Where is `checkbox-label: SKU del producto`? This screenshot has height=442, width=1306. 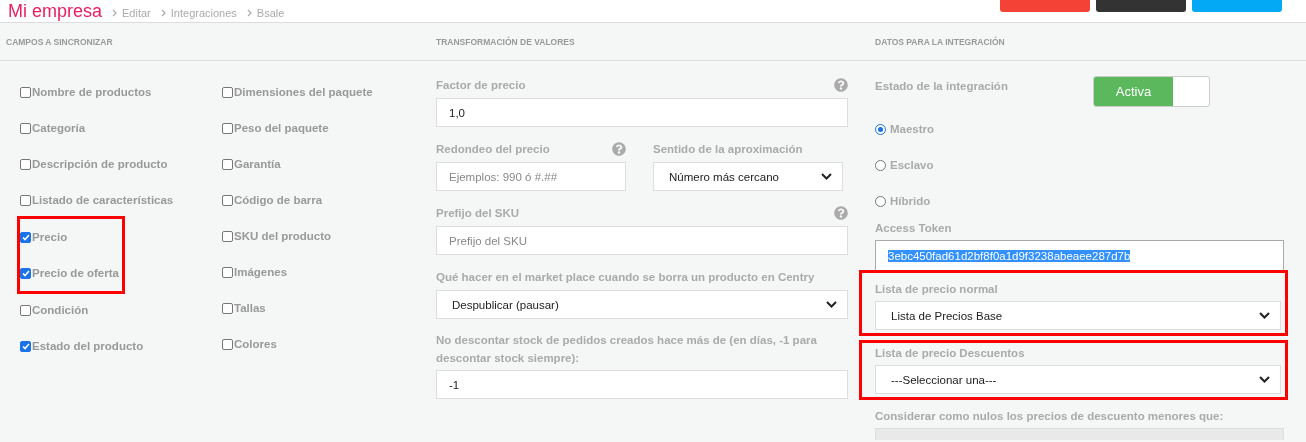 checkbox-label: SKU del producto is located at coordinates (283, 236).